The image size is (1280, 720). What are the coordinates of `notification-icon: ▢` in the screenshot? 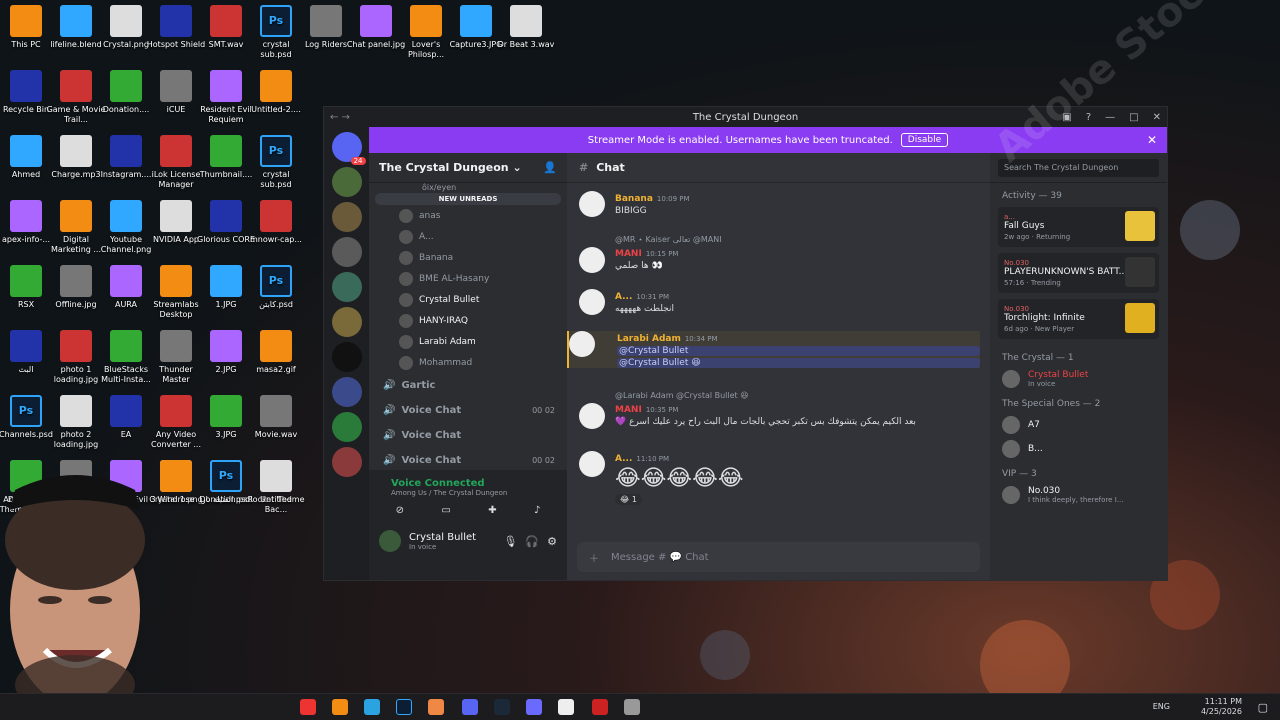 It's located at (1263, 707).